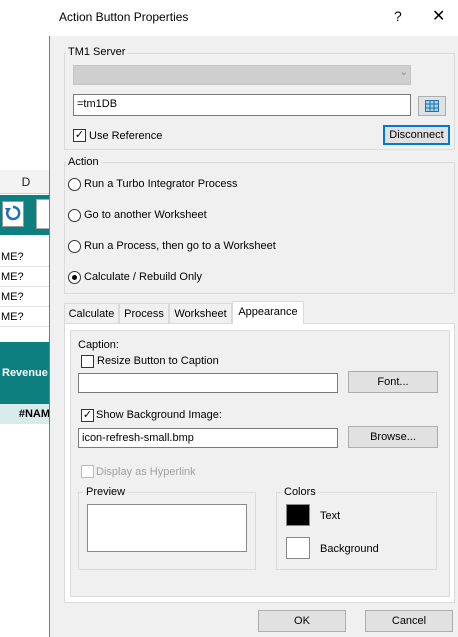 Image resolution: width=458 pixels, height=637 pixels. Describe the element at coordinates (74, 215) in the screenshot. I see `radio-go-to-worksheet` at that location.